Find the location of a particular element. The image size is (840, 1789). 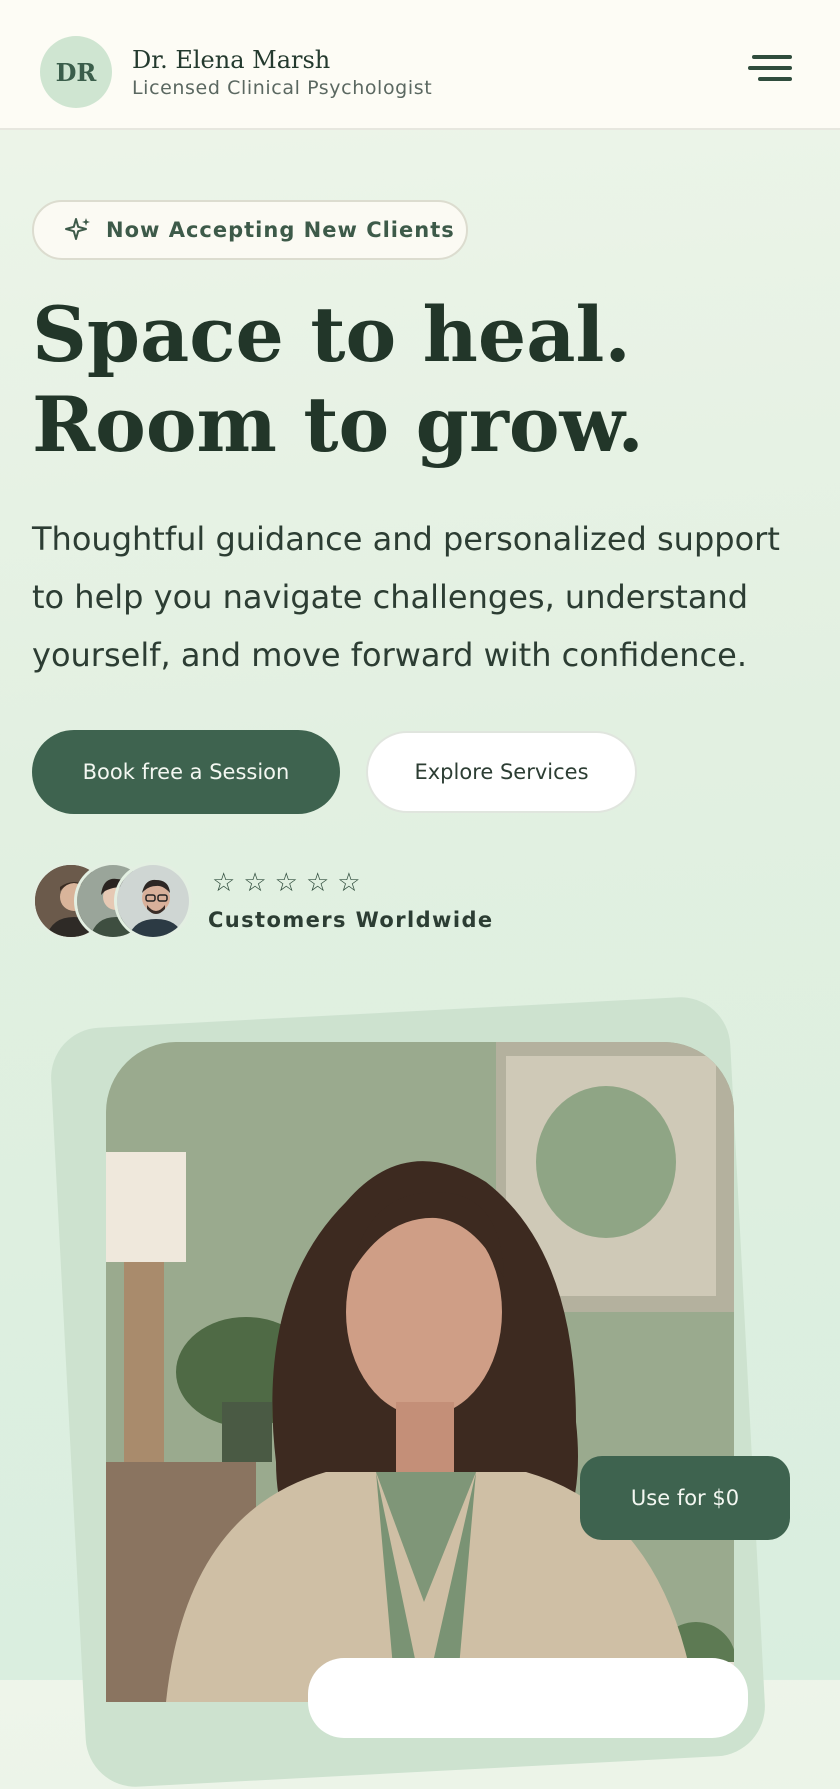

explore-services-button: Explore Services is located at coordinates (501, 772).